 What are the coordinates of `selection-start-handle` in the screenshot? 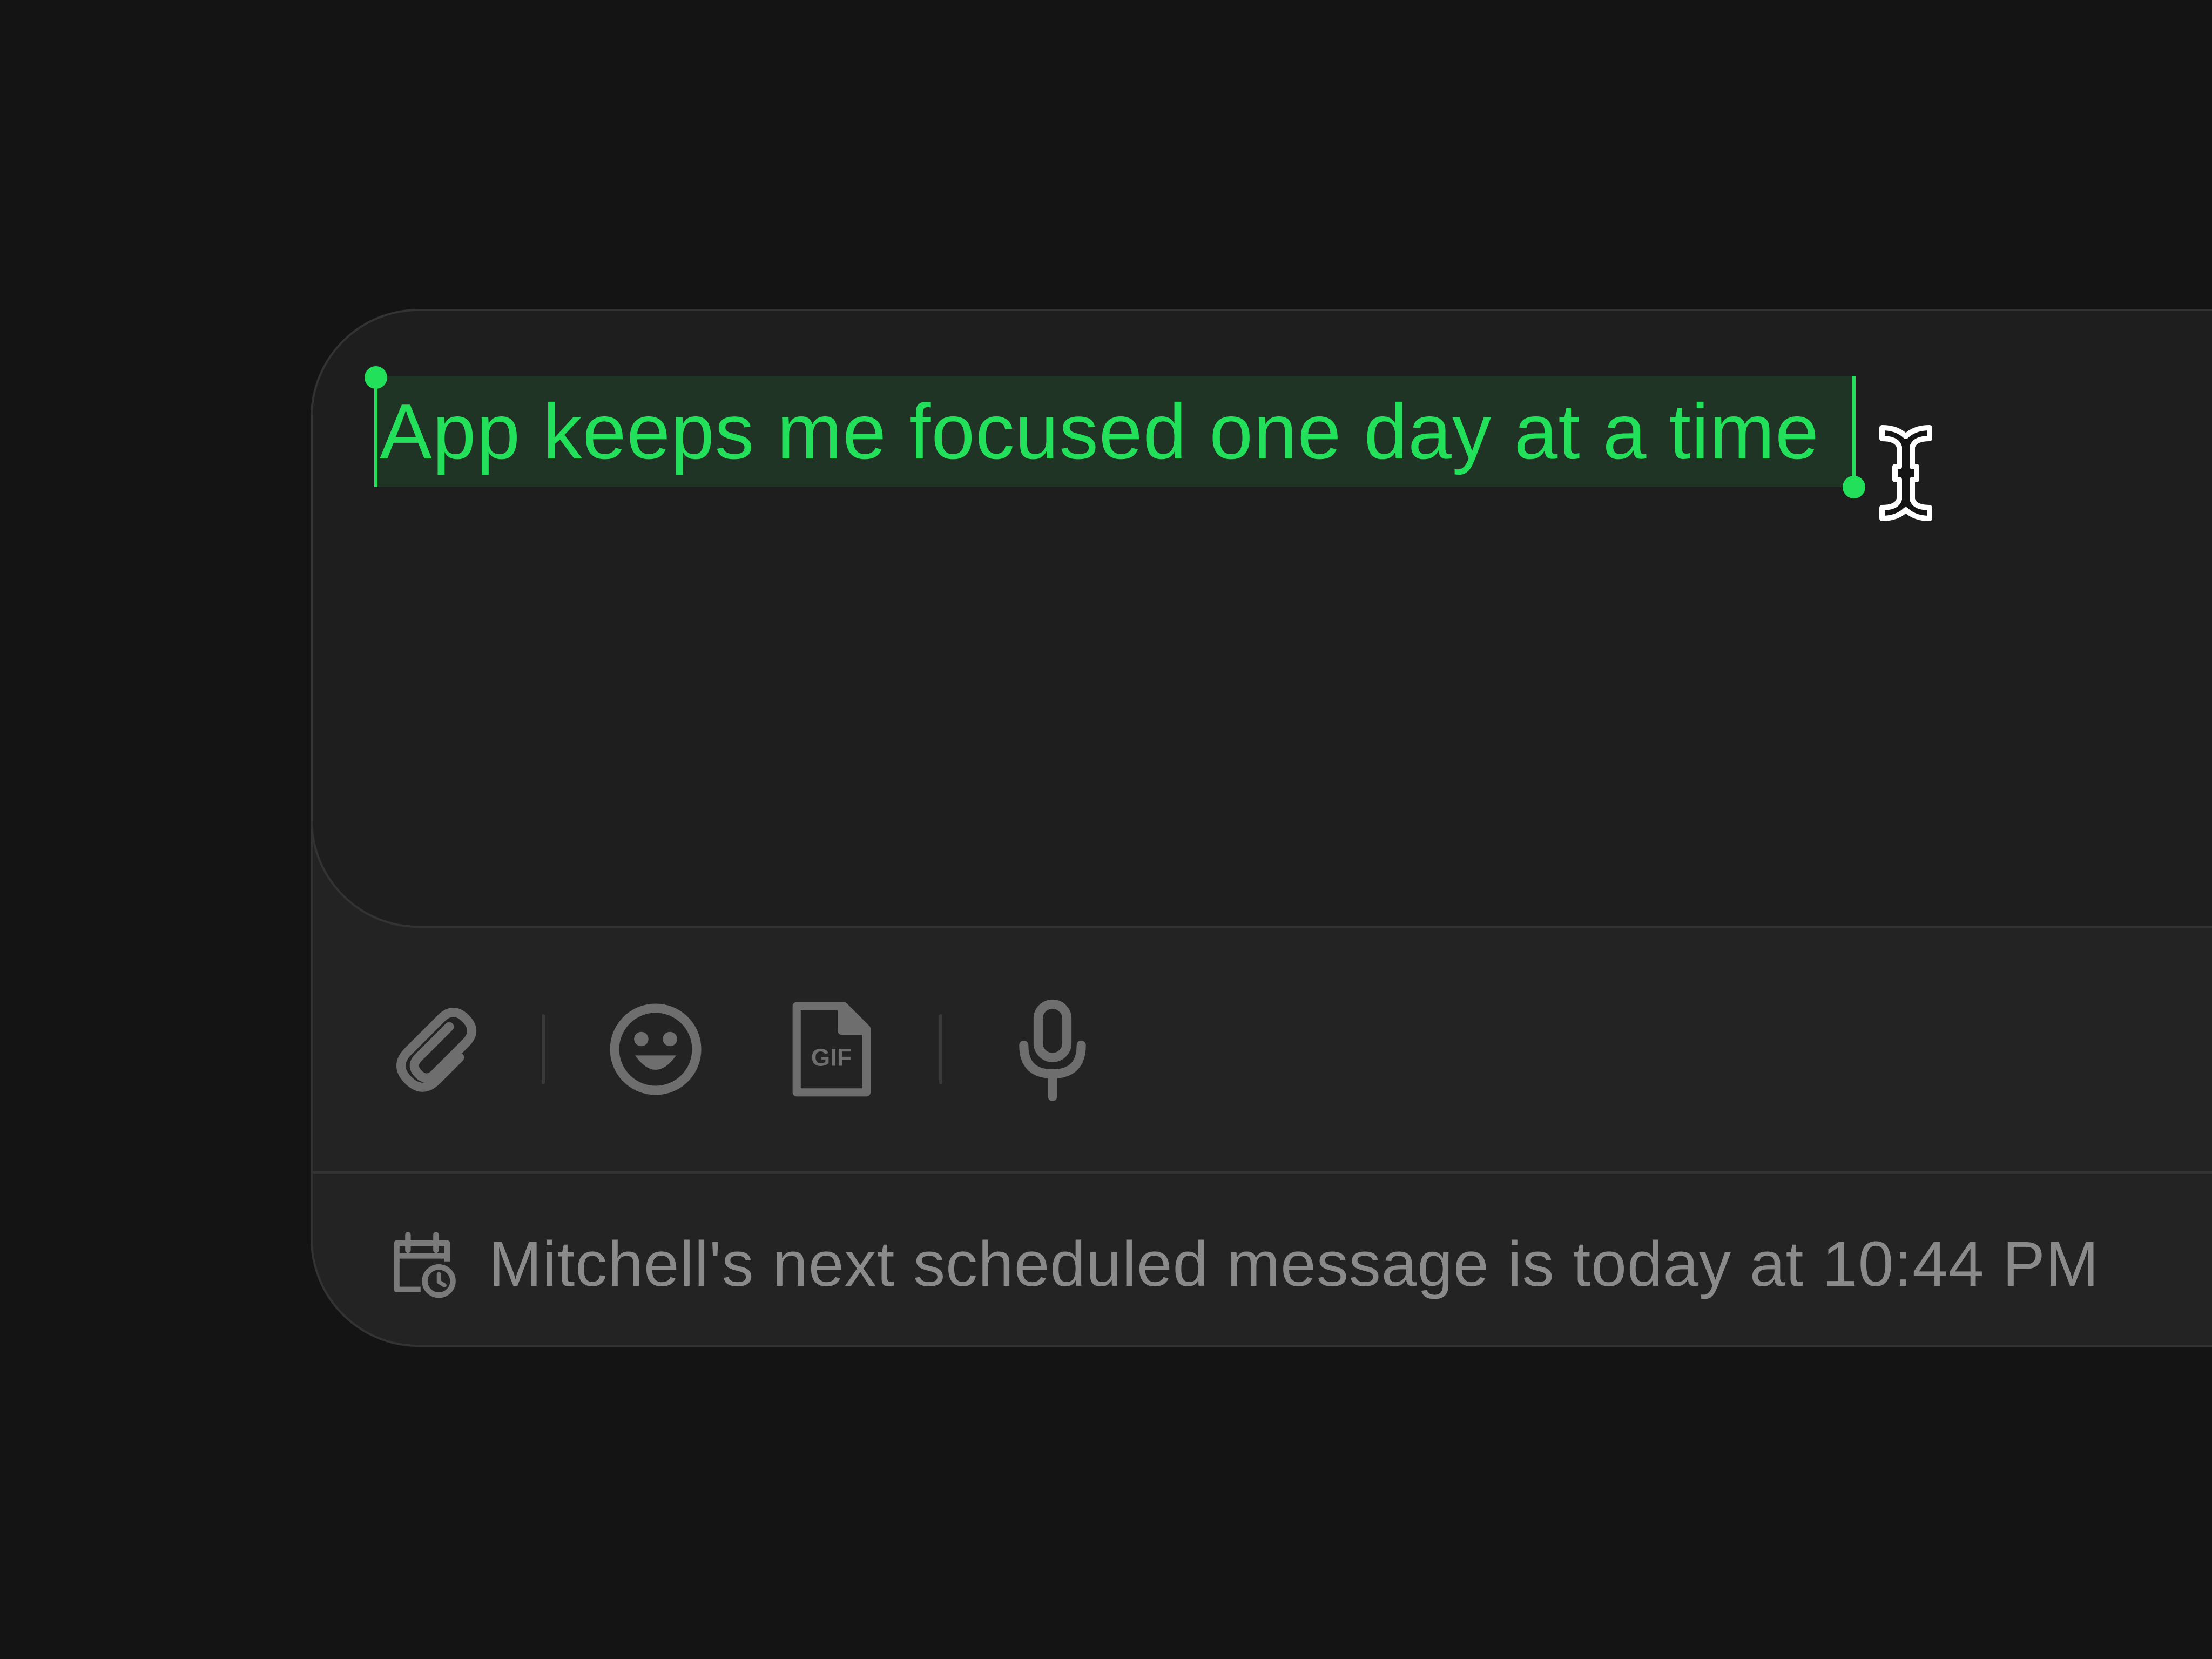 It's located at (376, 377).